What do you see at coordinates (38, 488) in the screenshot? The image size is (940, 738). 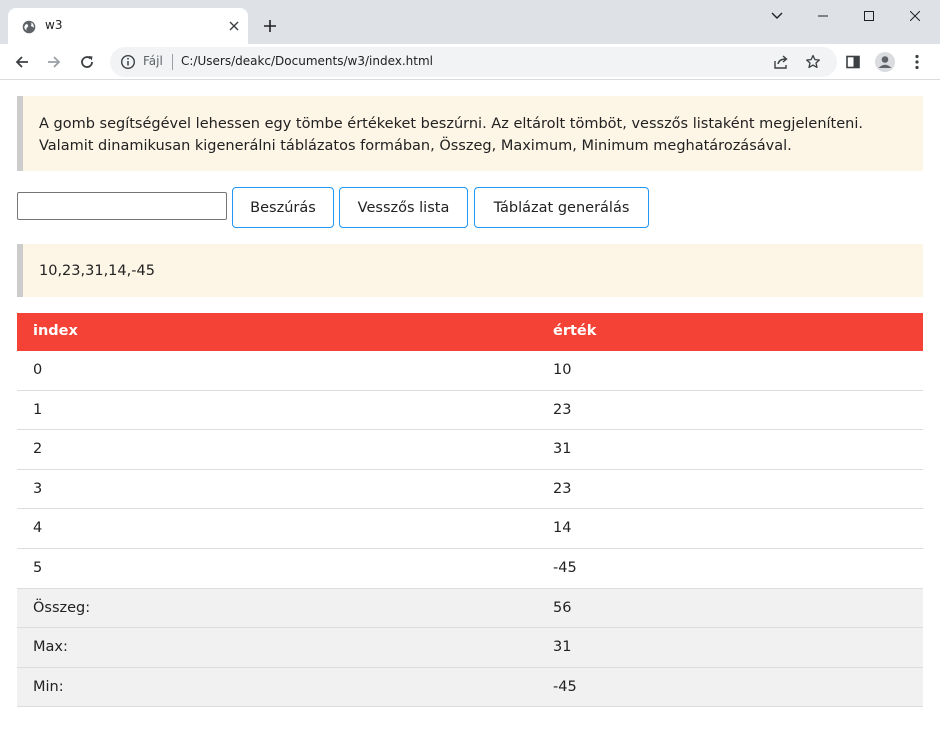 I see `row-index: 3` at bounding box center [38, 488].